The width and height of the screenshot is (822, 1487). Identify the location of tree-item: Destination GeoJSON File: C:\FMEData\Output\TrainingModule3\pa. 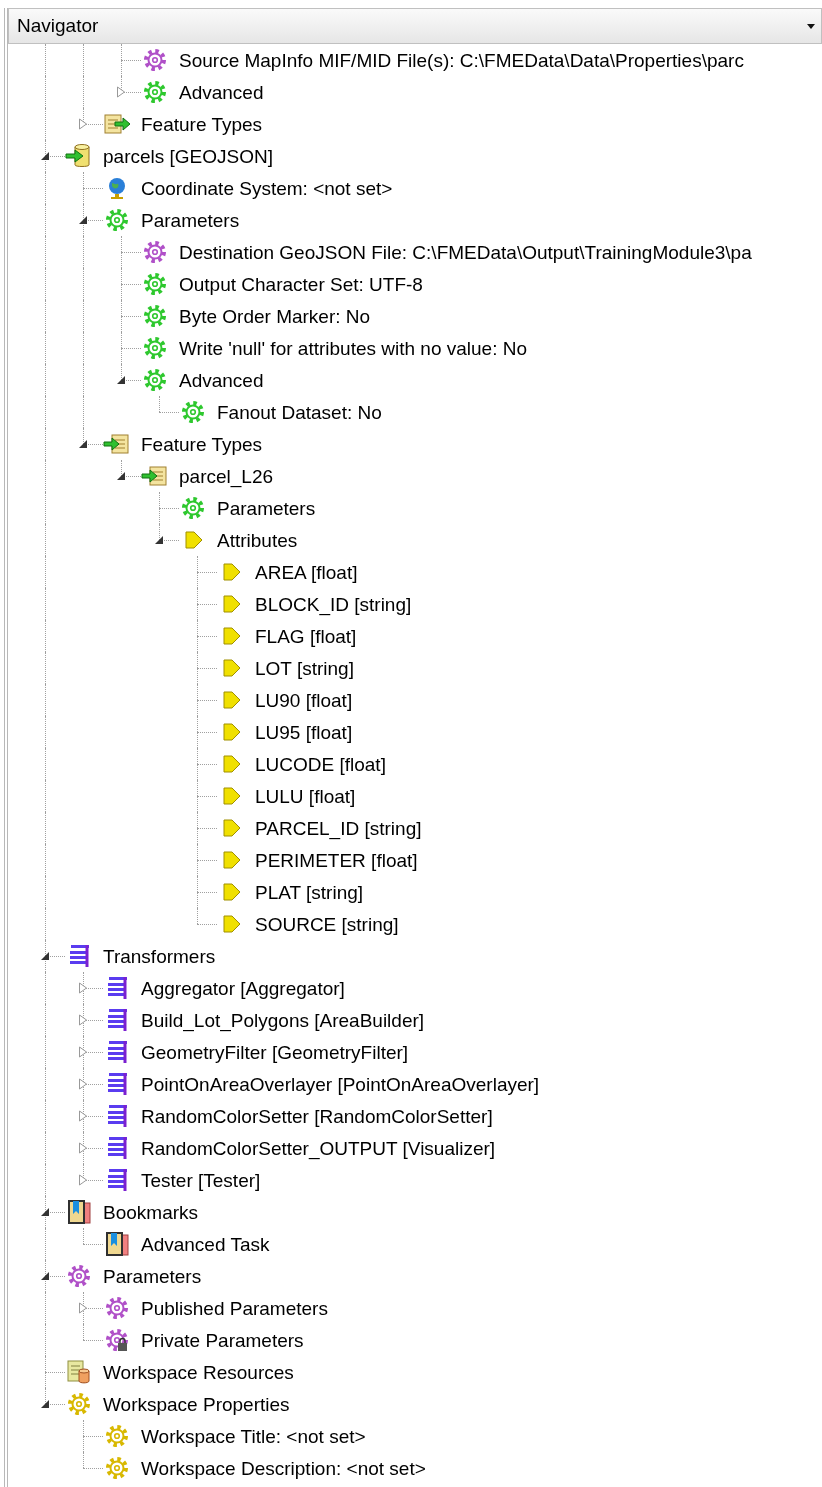
(446, 252).